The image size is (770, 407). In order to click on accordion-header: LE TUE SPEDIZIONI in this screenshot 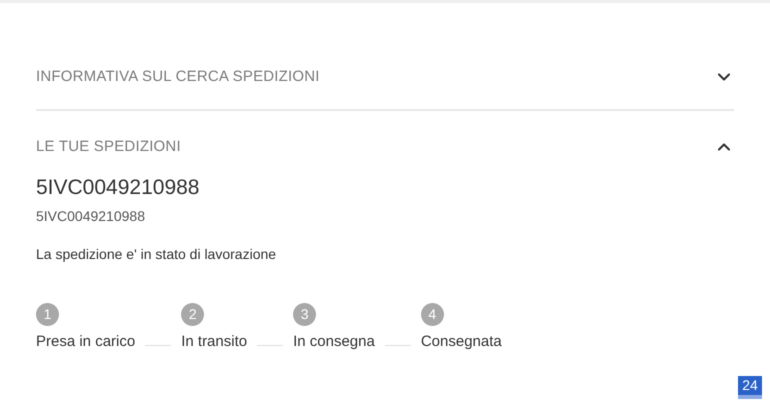, I will do `click(385, 147)`.